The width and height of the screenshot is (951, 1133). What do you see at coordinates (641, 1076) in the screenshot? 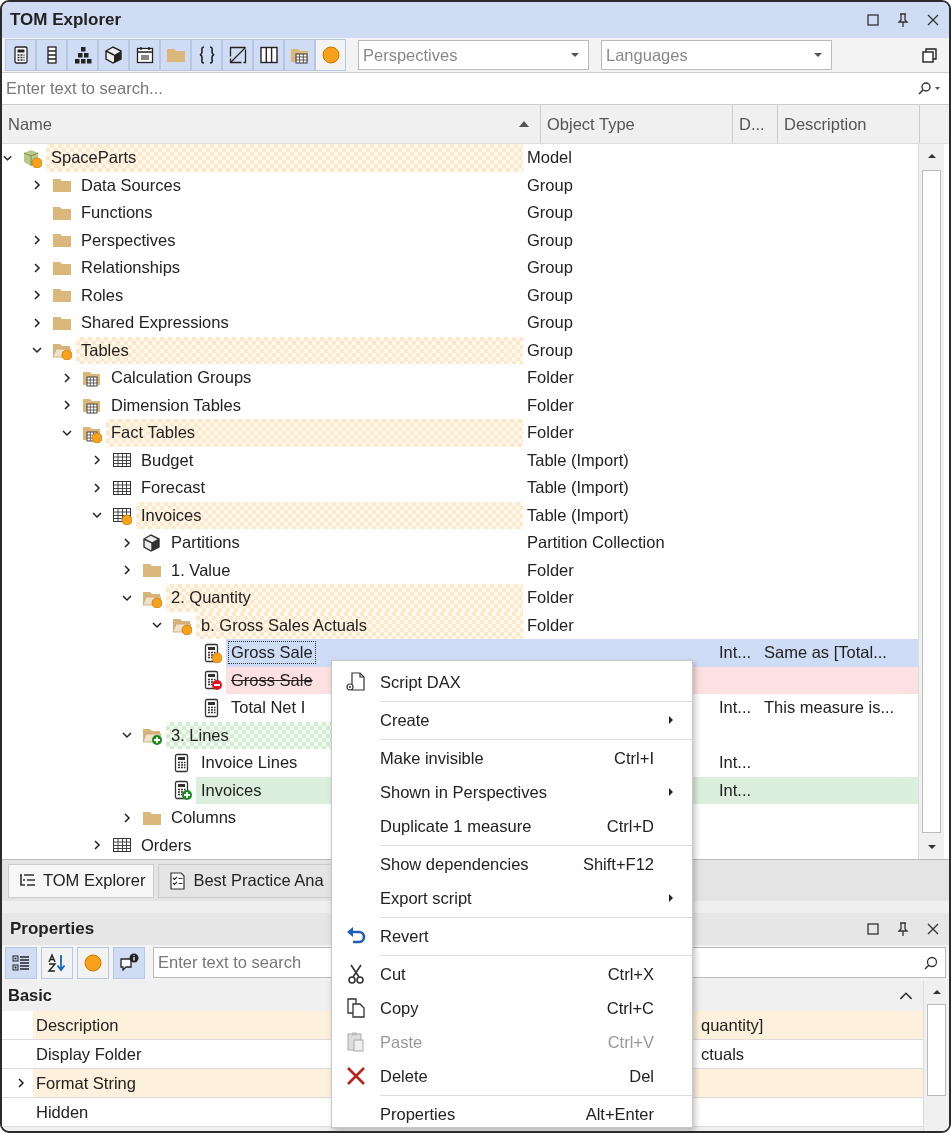
I see `shortcut-label: Del` at bounding box center [641, 1076].